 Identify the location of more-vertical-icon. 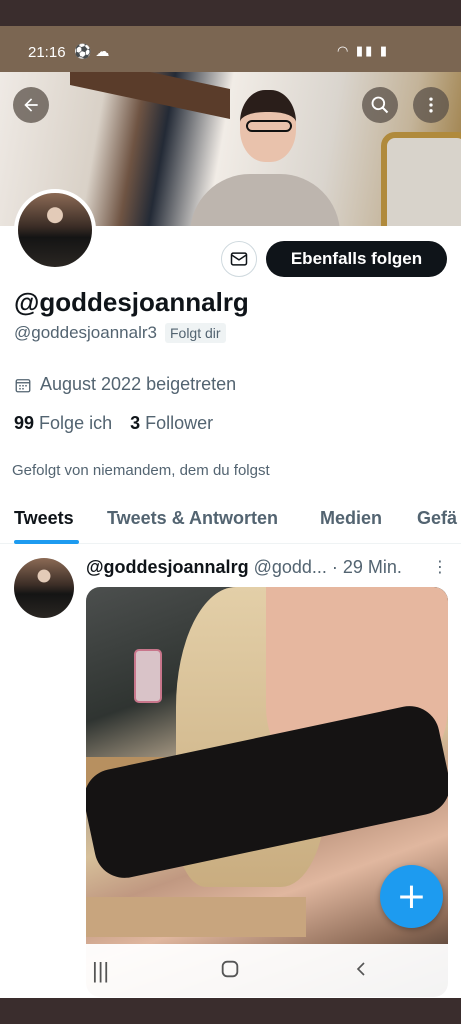
(431, 105).